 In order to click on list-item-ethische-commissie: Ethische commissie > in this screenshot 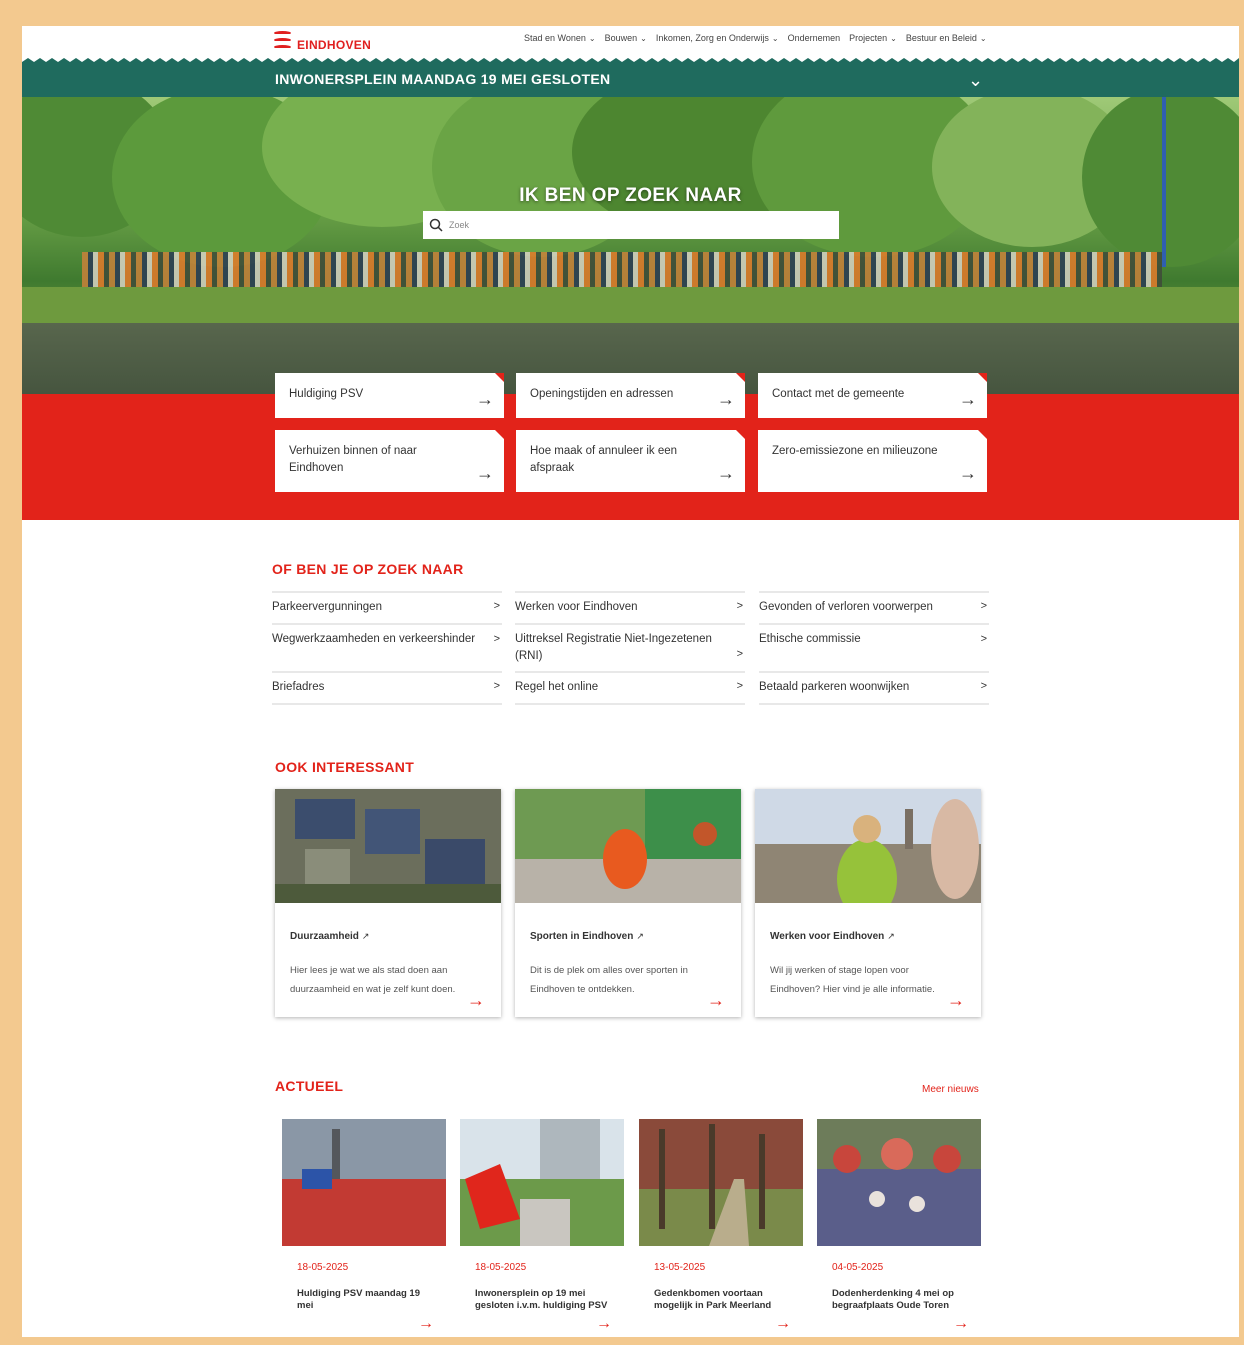, I will do `click(874, 647)`.